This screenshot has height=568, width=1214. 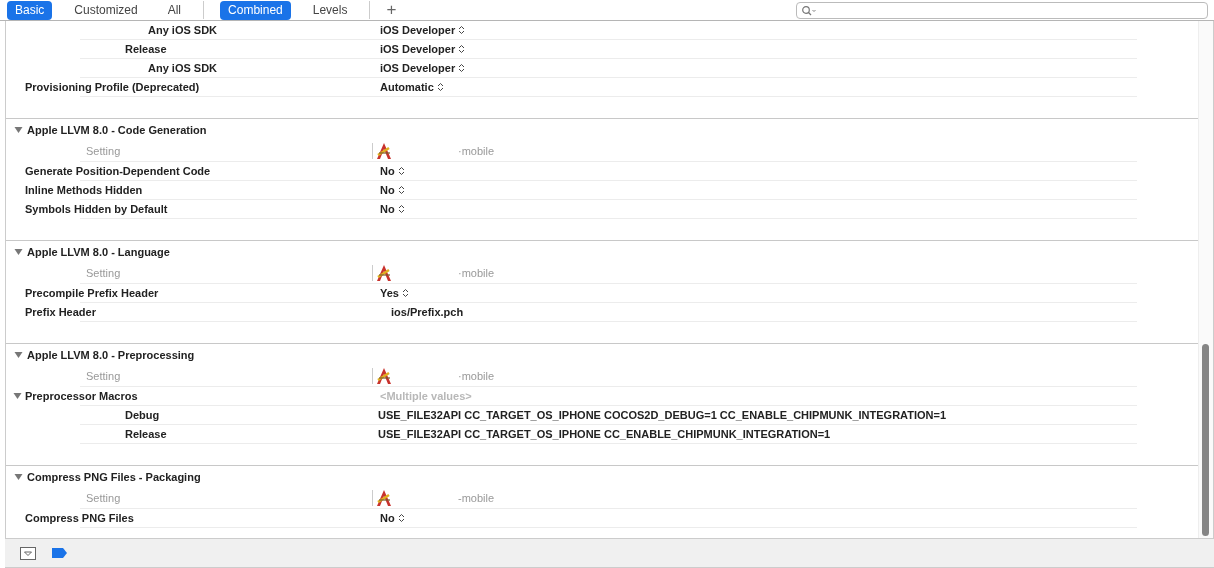 I want to click on search-icon, so click(x=809, y=11).